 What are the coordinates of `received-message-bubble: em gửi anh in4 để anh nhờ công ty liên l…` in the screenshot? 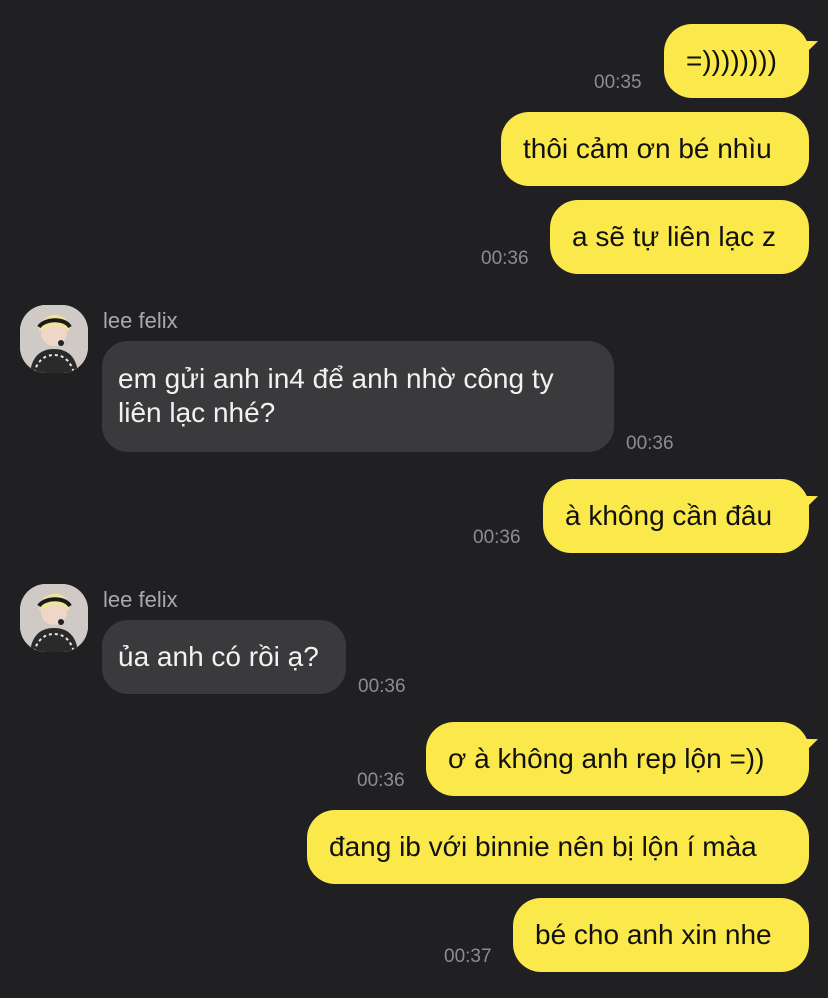 It's located at (358, 396).